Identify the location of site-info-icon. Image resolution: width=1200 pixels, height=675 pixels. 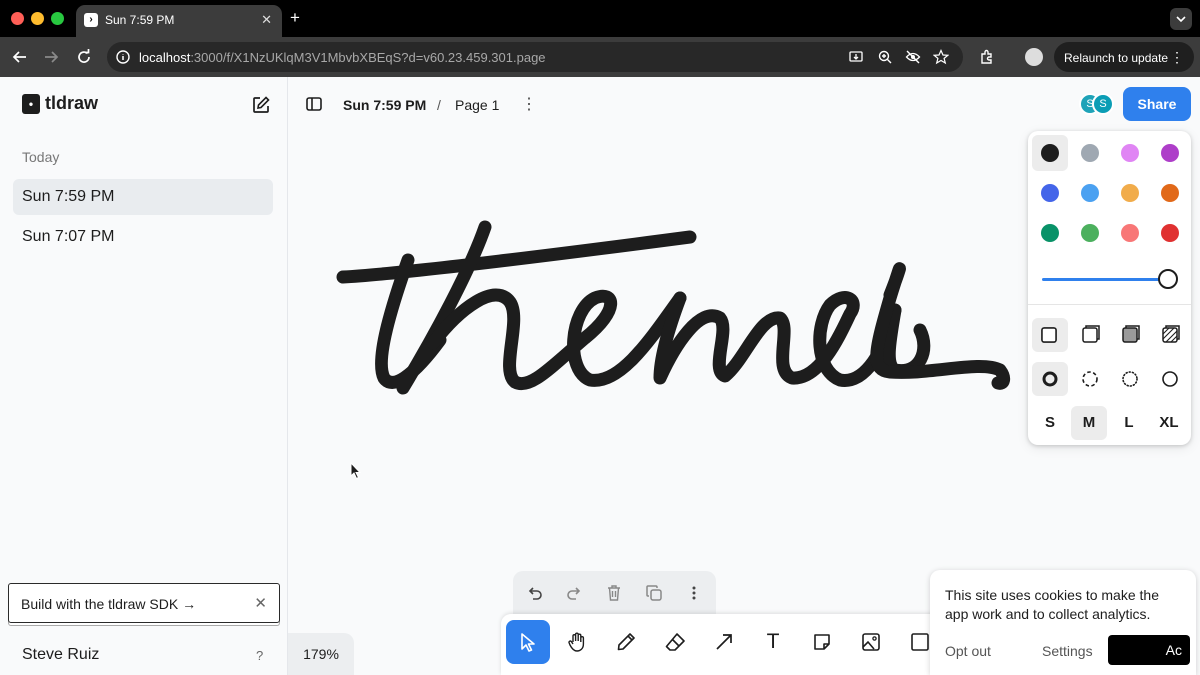
(123, 57).